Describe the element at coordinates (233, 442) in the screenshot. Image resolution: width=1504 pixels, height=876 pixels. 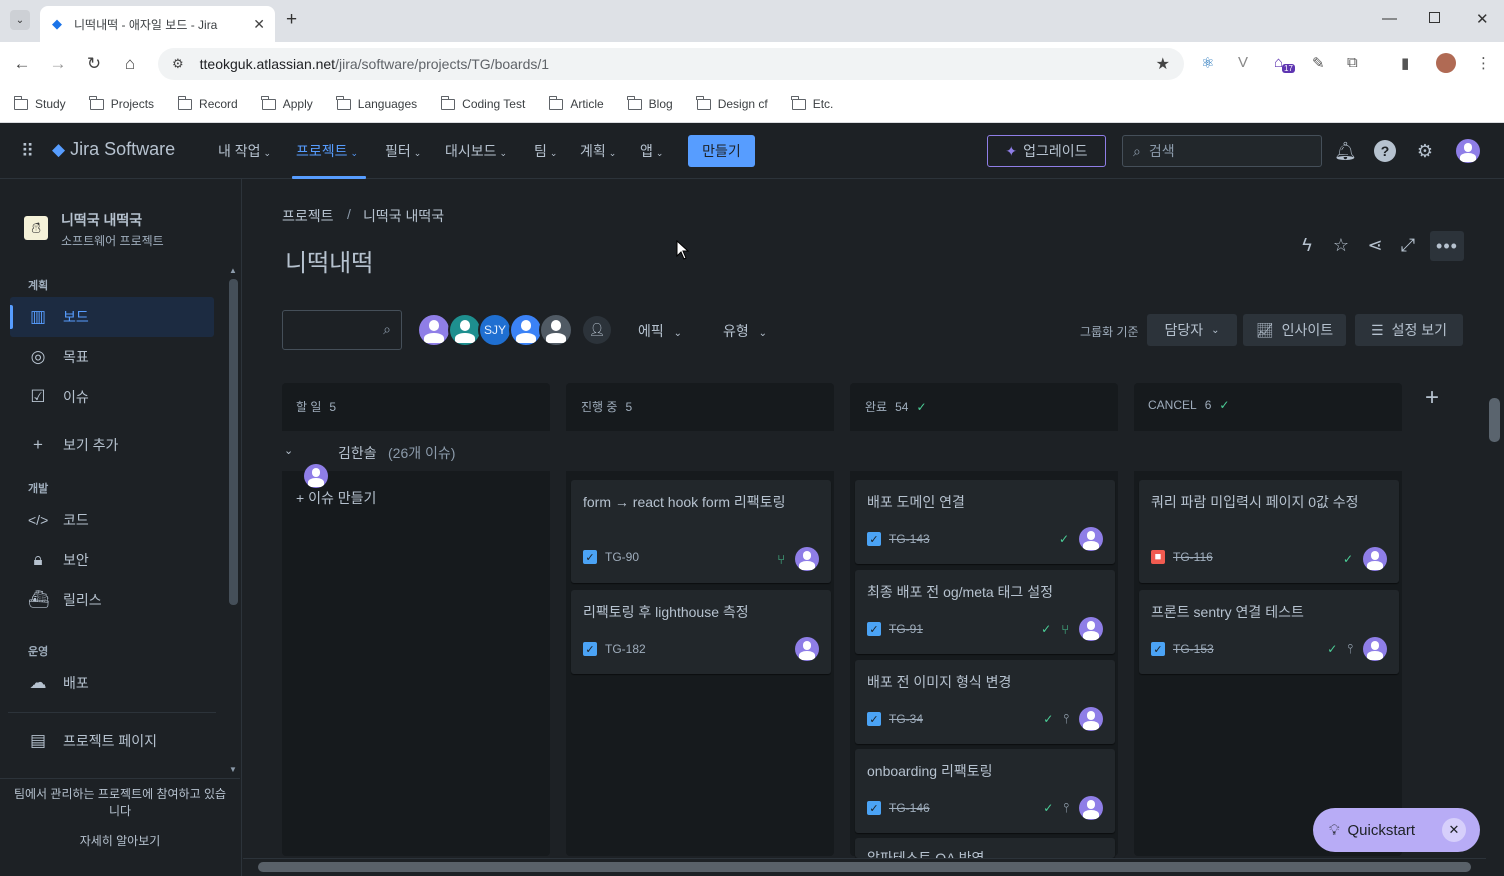
I see `sidebar-scroll-thumb` at that location.